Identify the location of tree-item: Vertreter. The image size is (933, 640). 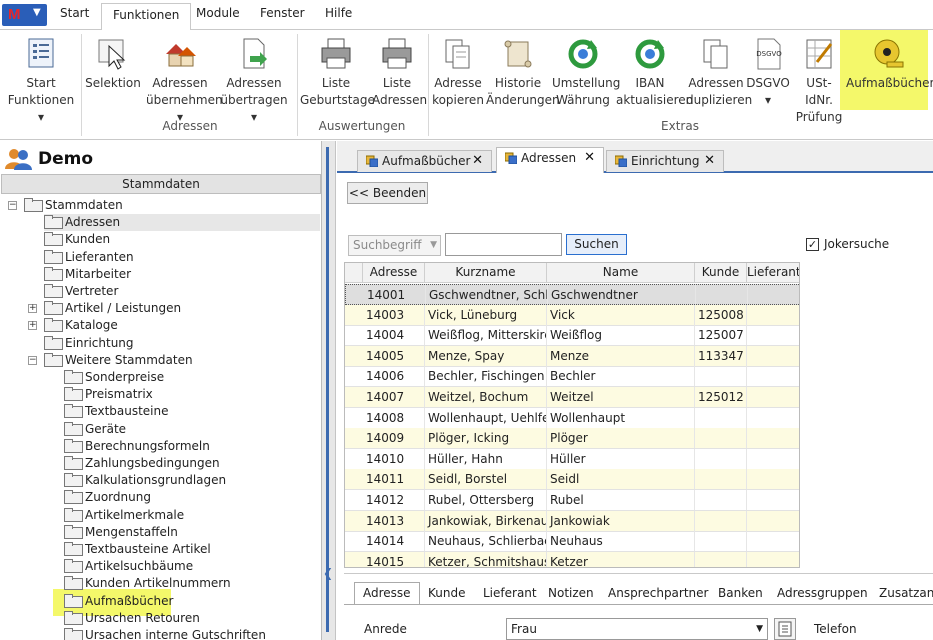
(81, 291).